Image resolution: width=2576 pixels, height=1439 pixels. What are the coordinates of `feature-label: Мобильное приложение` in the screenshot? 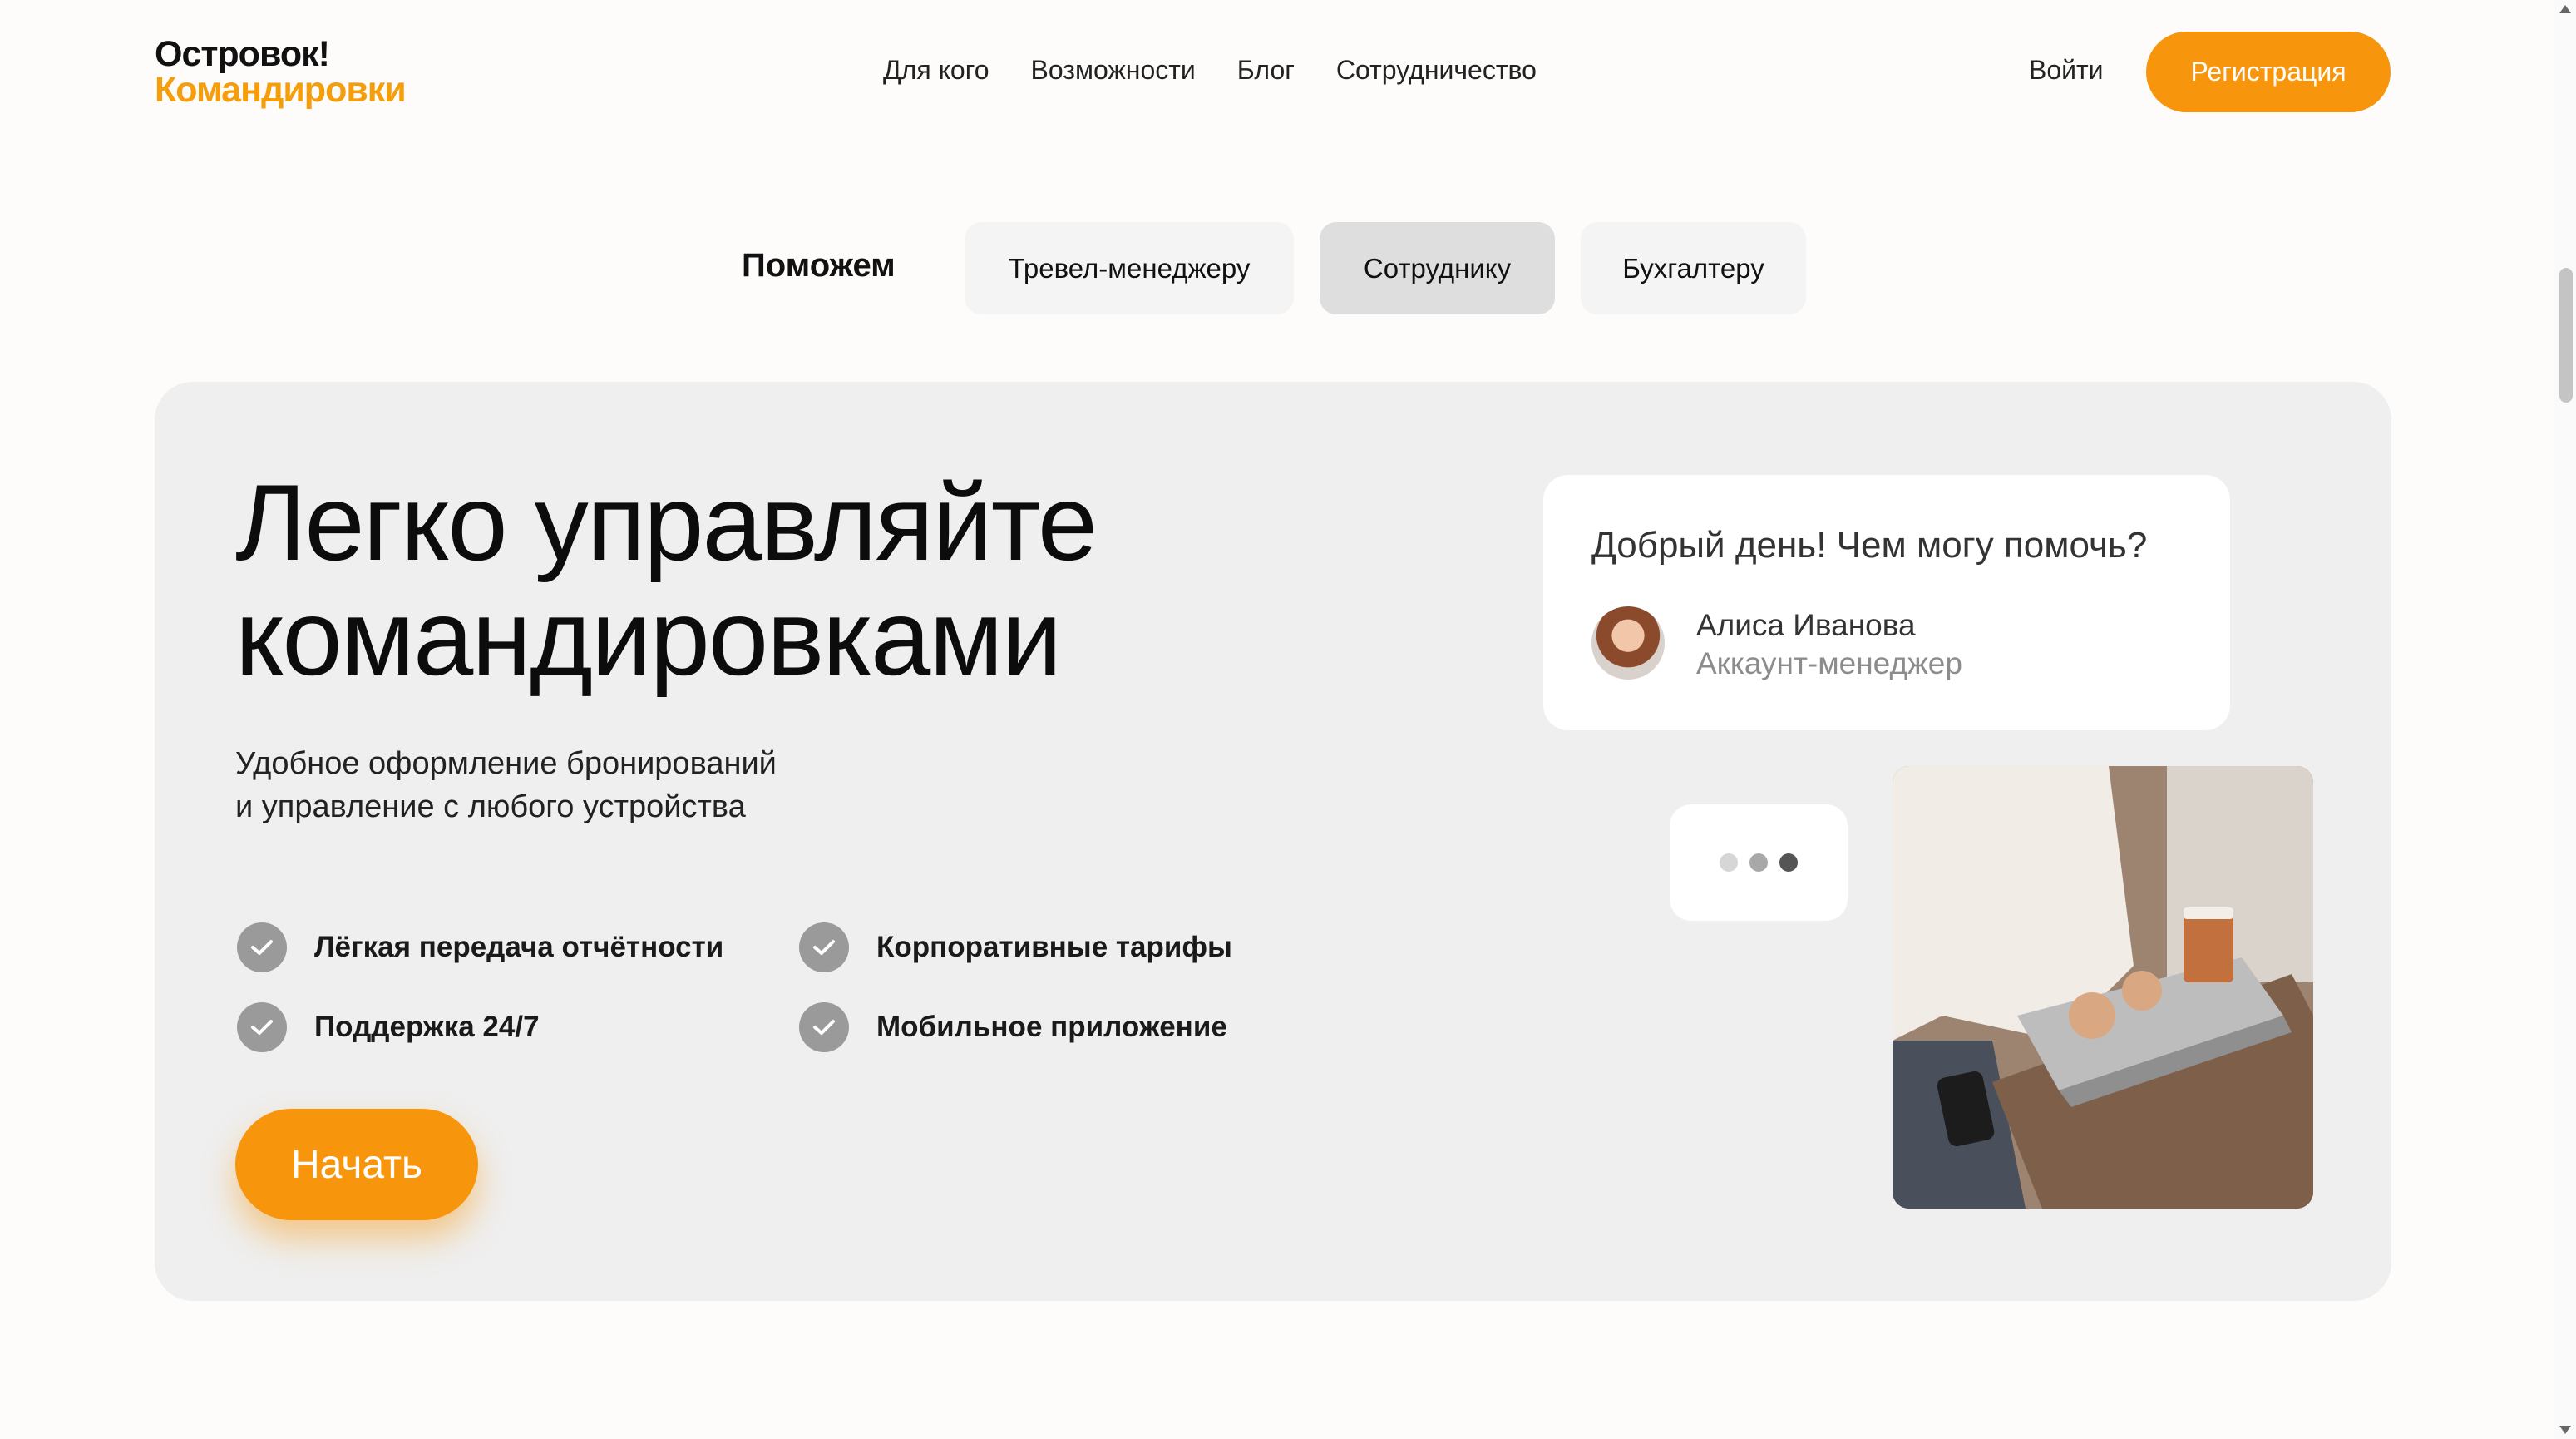 It's located at (1051, 1027).